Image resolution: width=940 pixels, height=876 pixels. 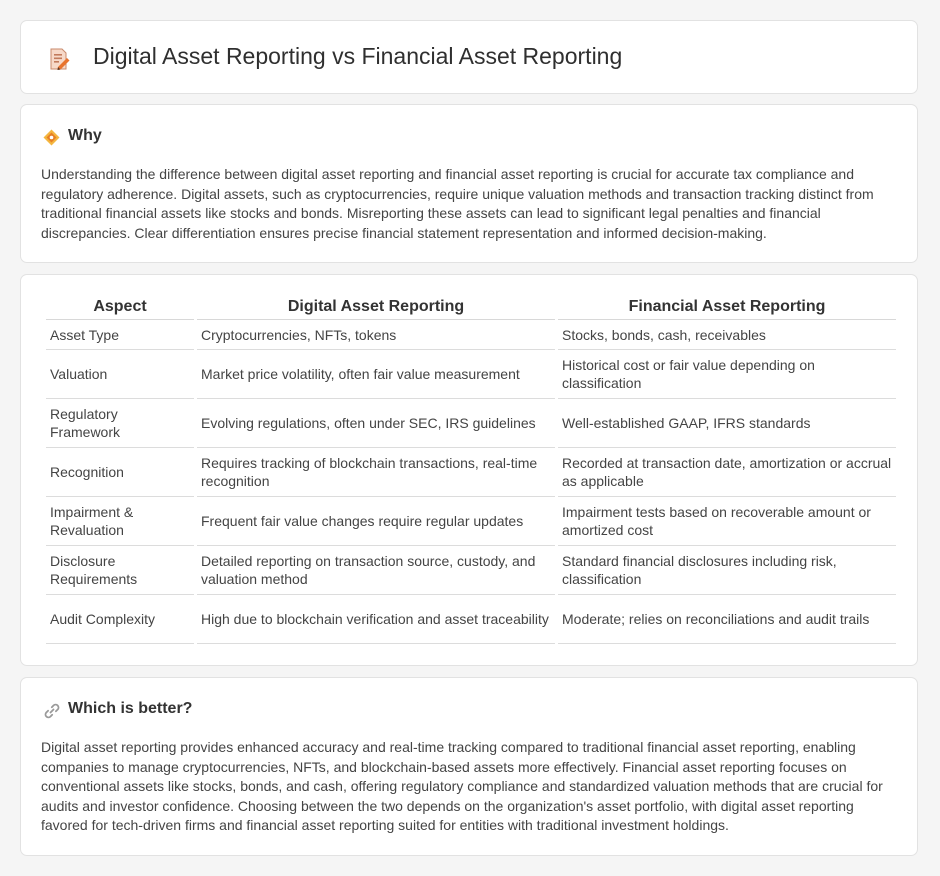 I want to click on table-cell-digital: Cryptocurrencies, NFTs, tokens, so click(x=376, y=335).